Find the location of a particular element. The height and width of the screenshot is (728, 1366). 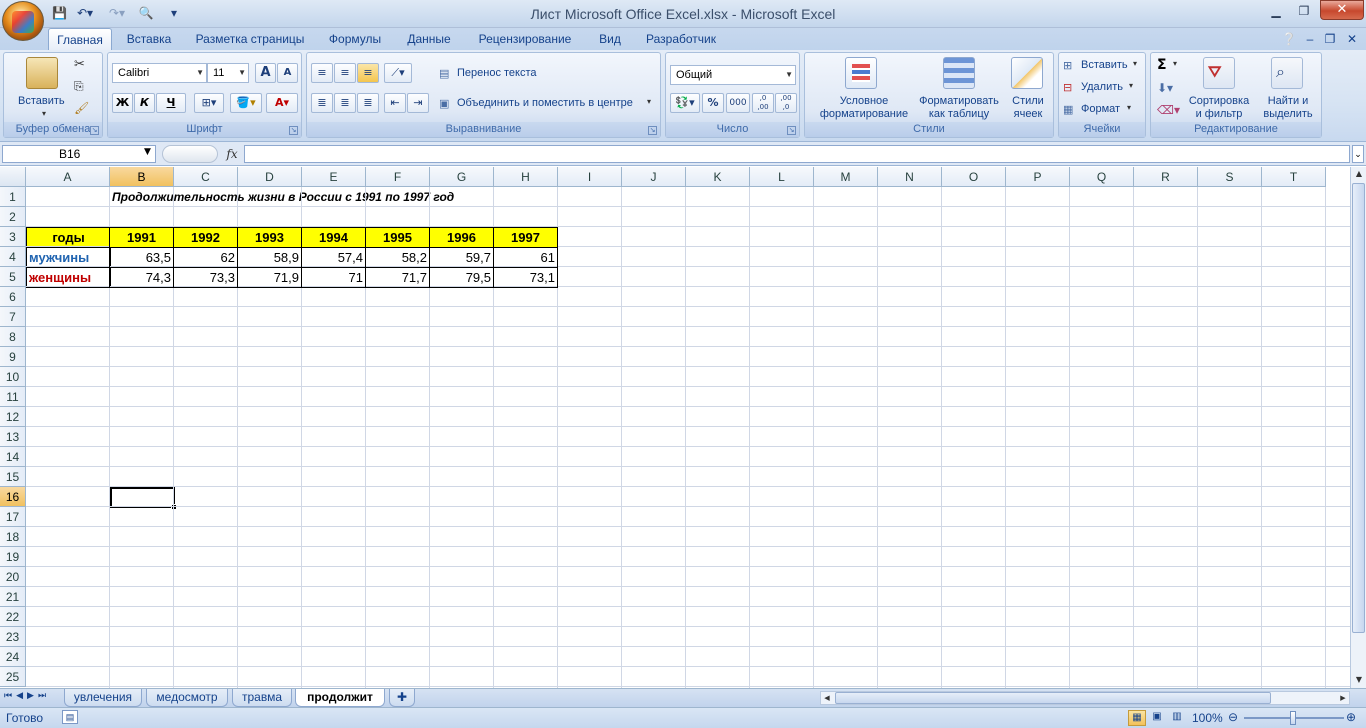

format-cells-button: Формат is located at coordinates (1100, 109).